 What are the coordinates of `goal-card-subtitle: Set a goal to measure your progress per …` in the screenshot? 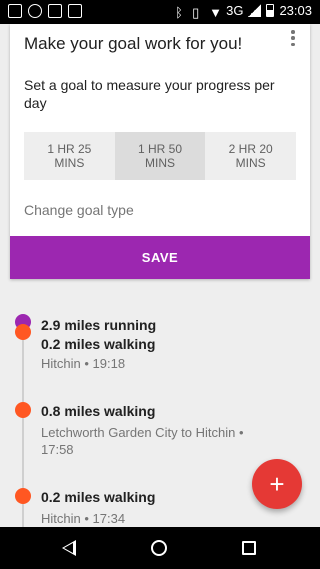 It's located at (149, 94).